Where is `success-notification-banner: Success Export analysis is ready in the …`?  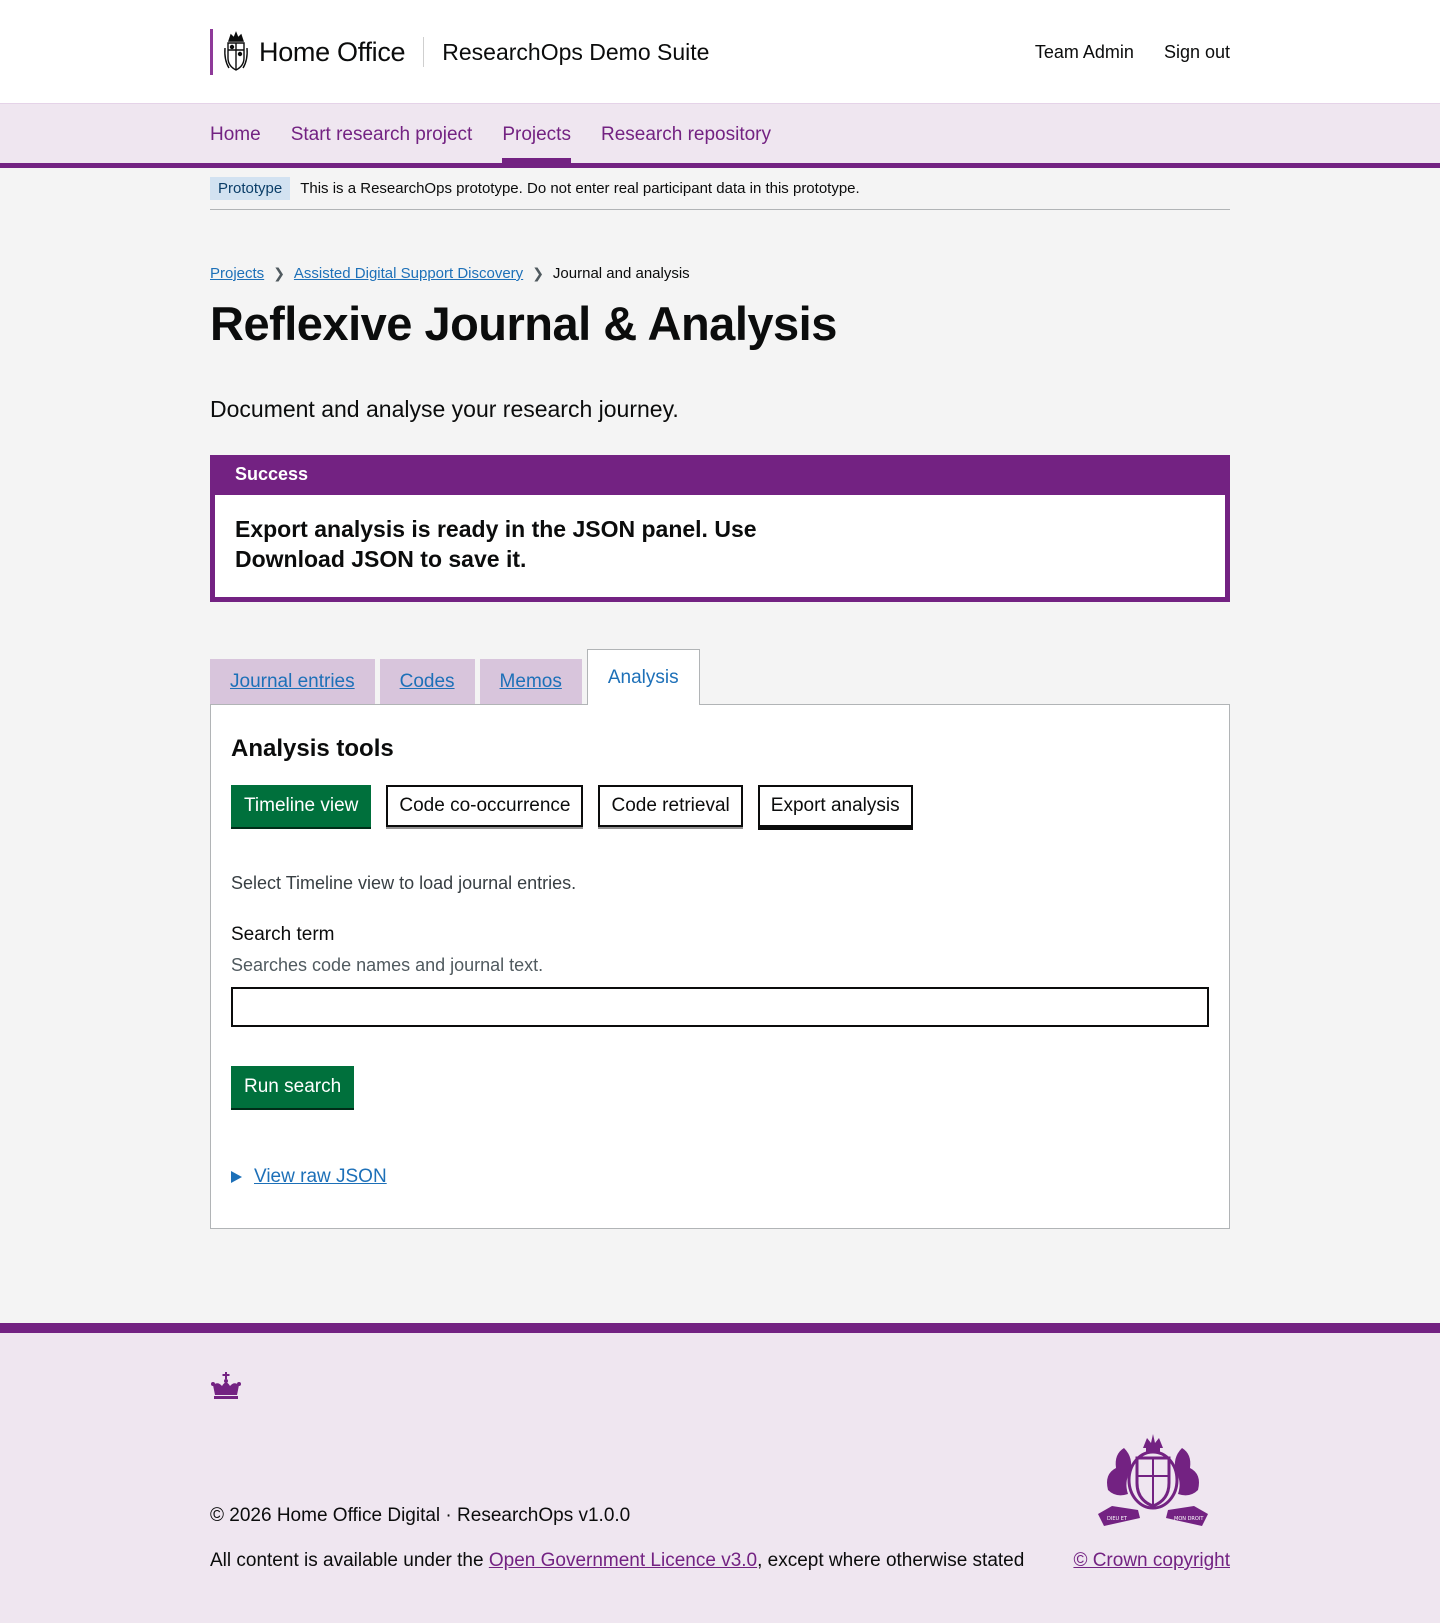
success-notification-banner: Success Export analysis is ready in the … is located at coordinates (720, 529).